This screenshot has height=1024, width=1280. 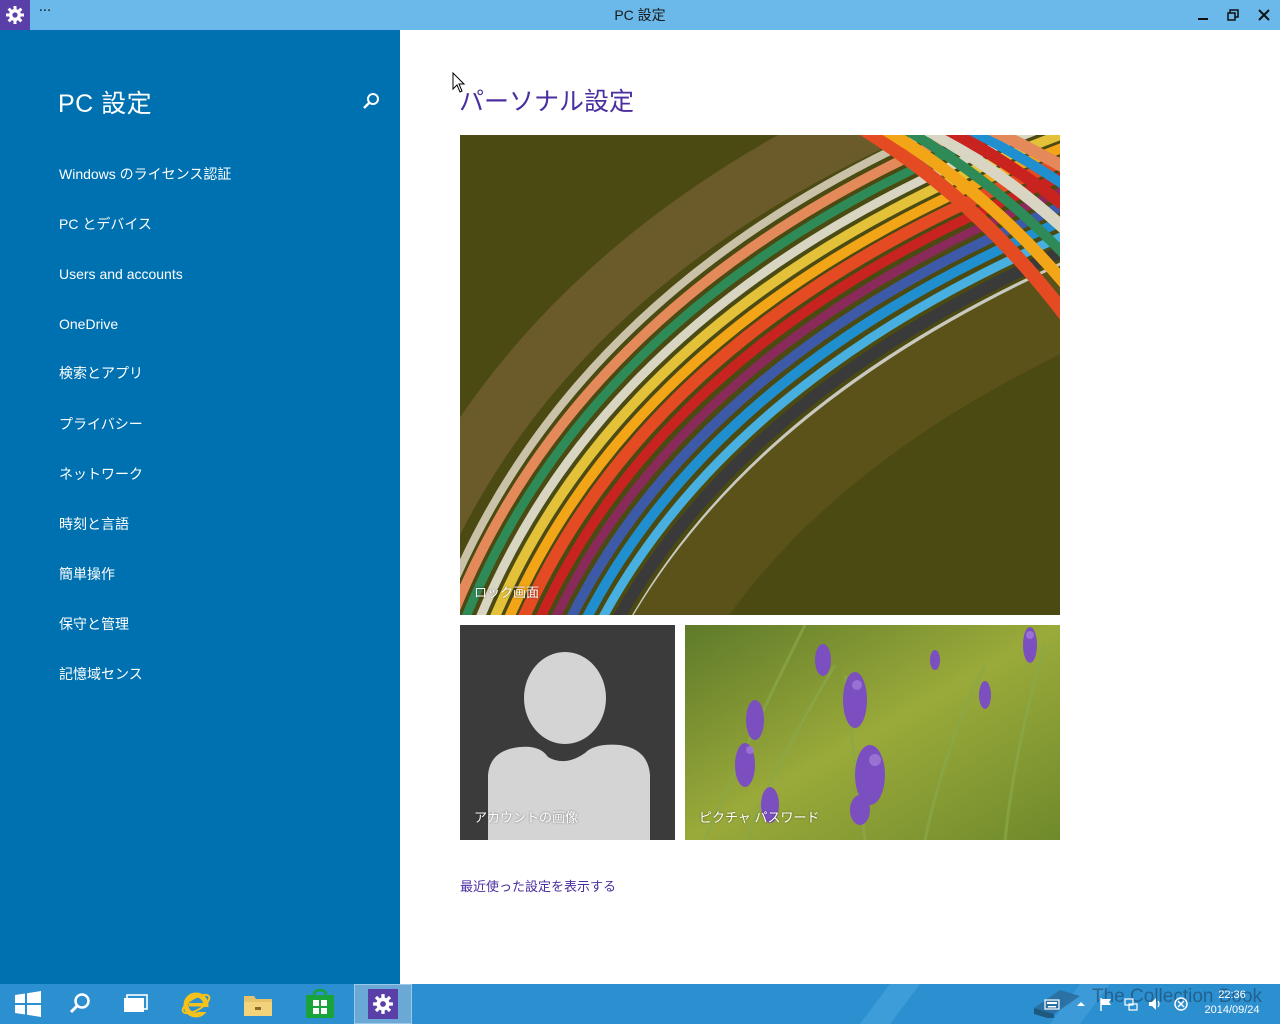 I want to click on file-explorer-button, so click(x=258, y=1004).